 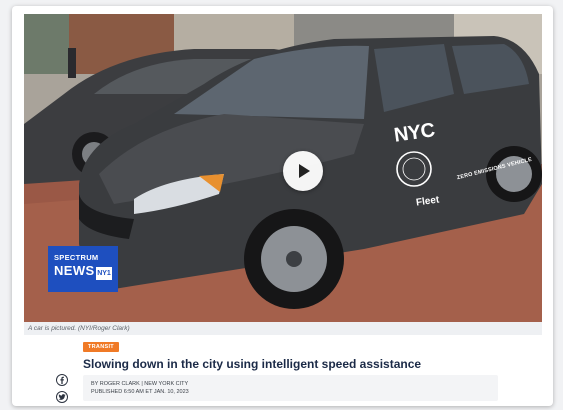 I want to click on facebook-share-button, so click(x=62, y=380).